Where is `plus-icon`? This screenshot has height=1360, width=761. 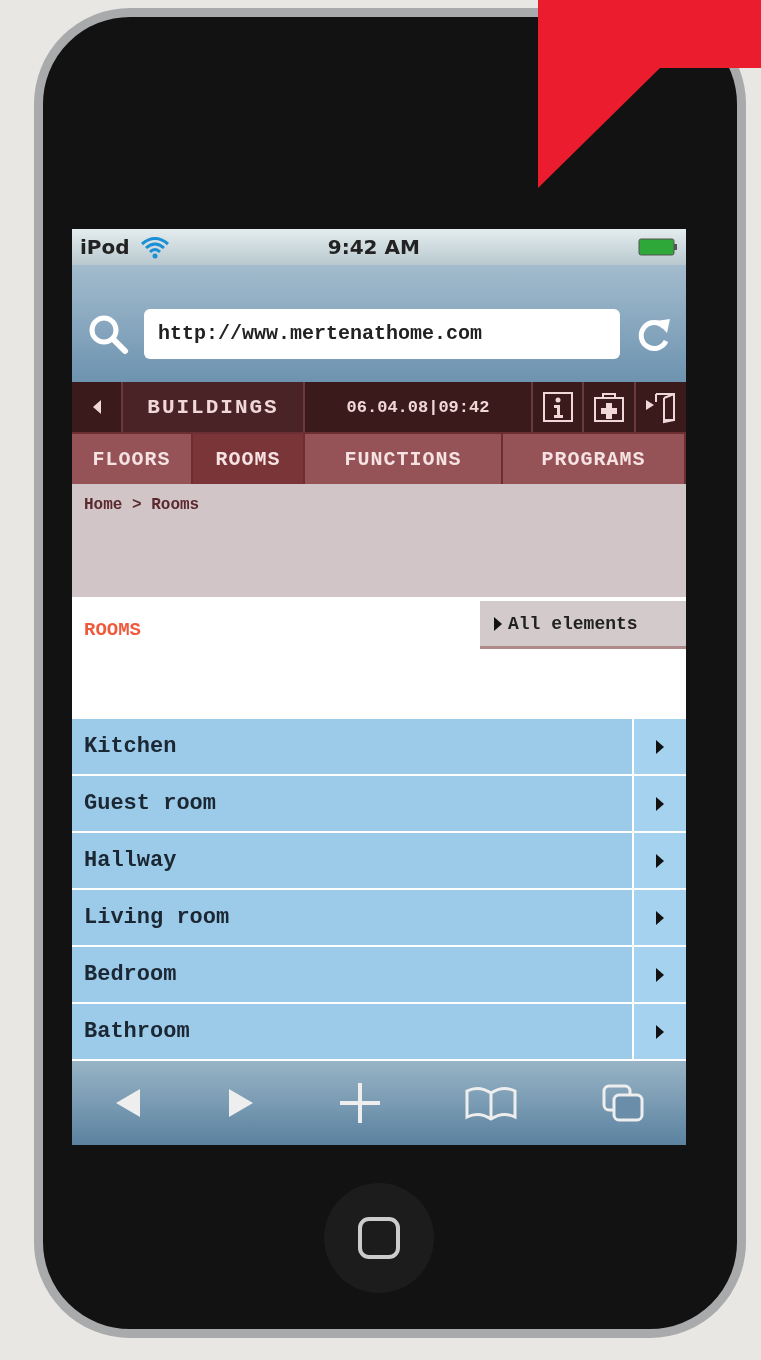
plus-icon is located at coordinates (359, 1103).